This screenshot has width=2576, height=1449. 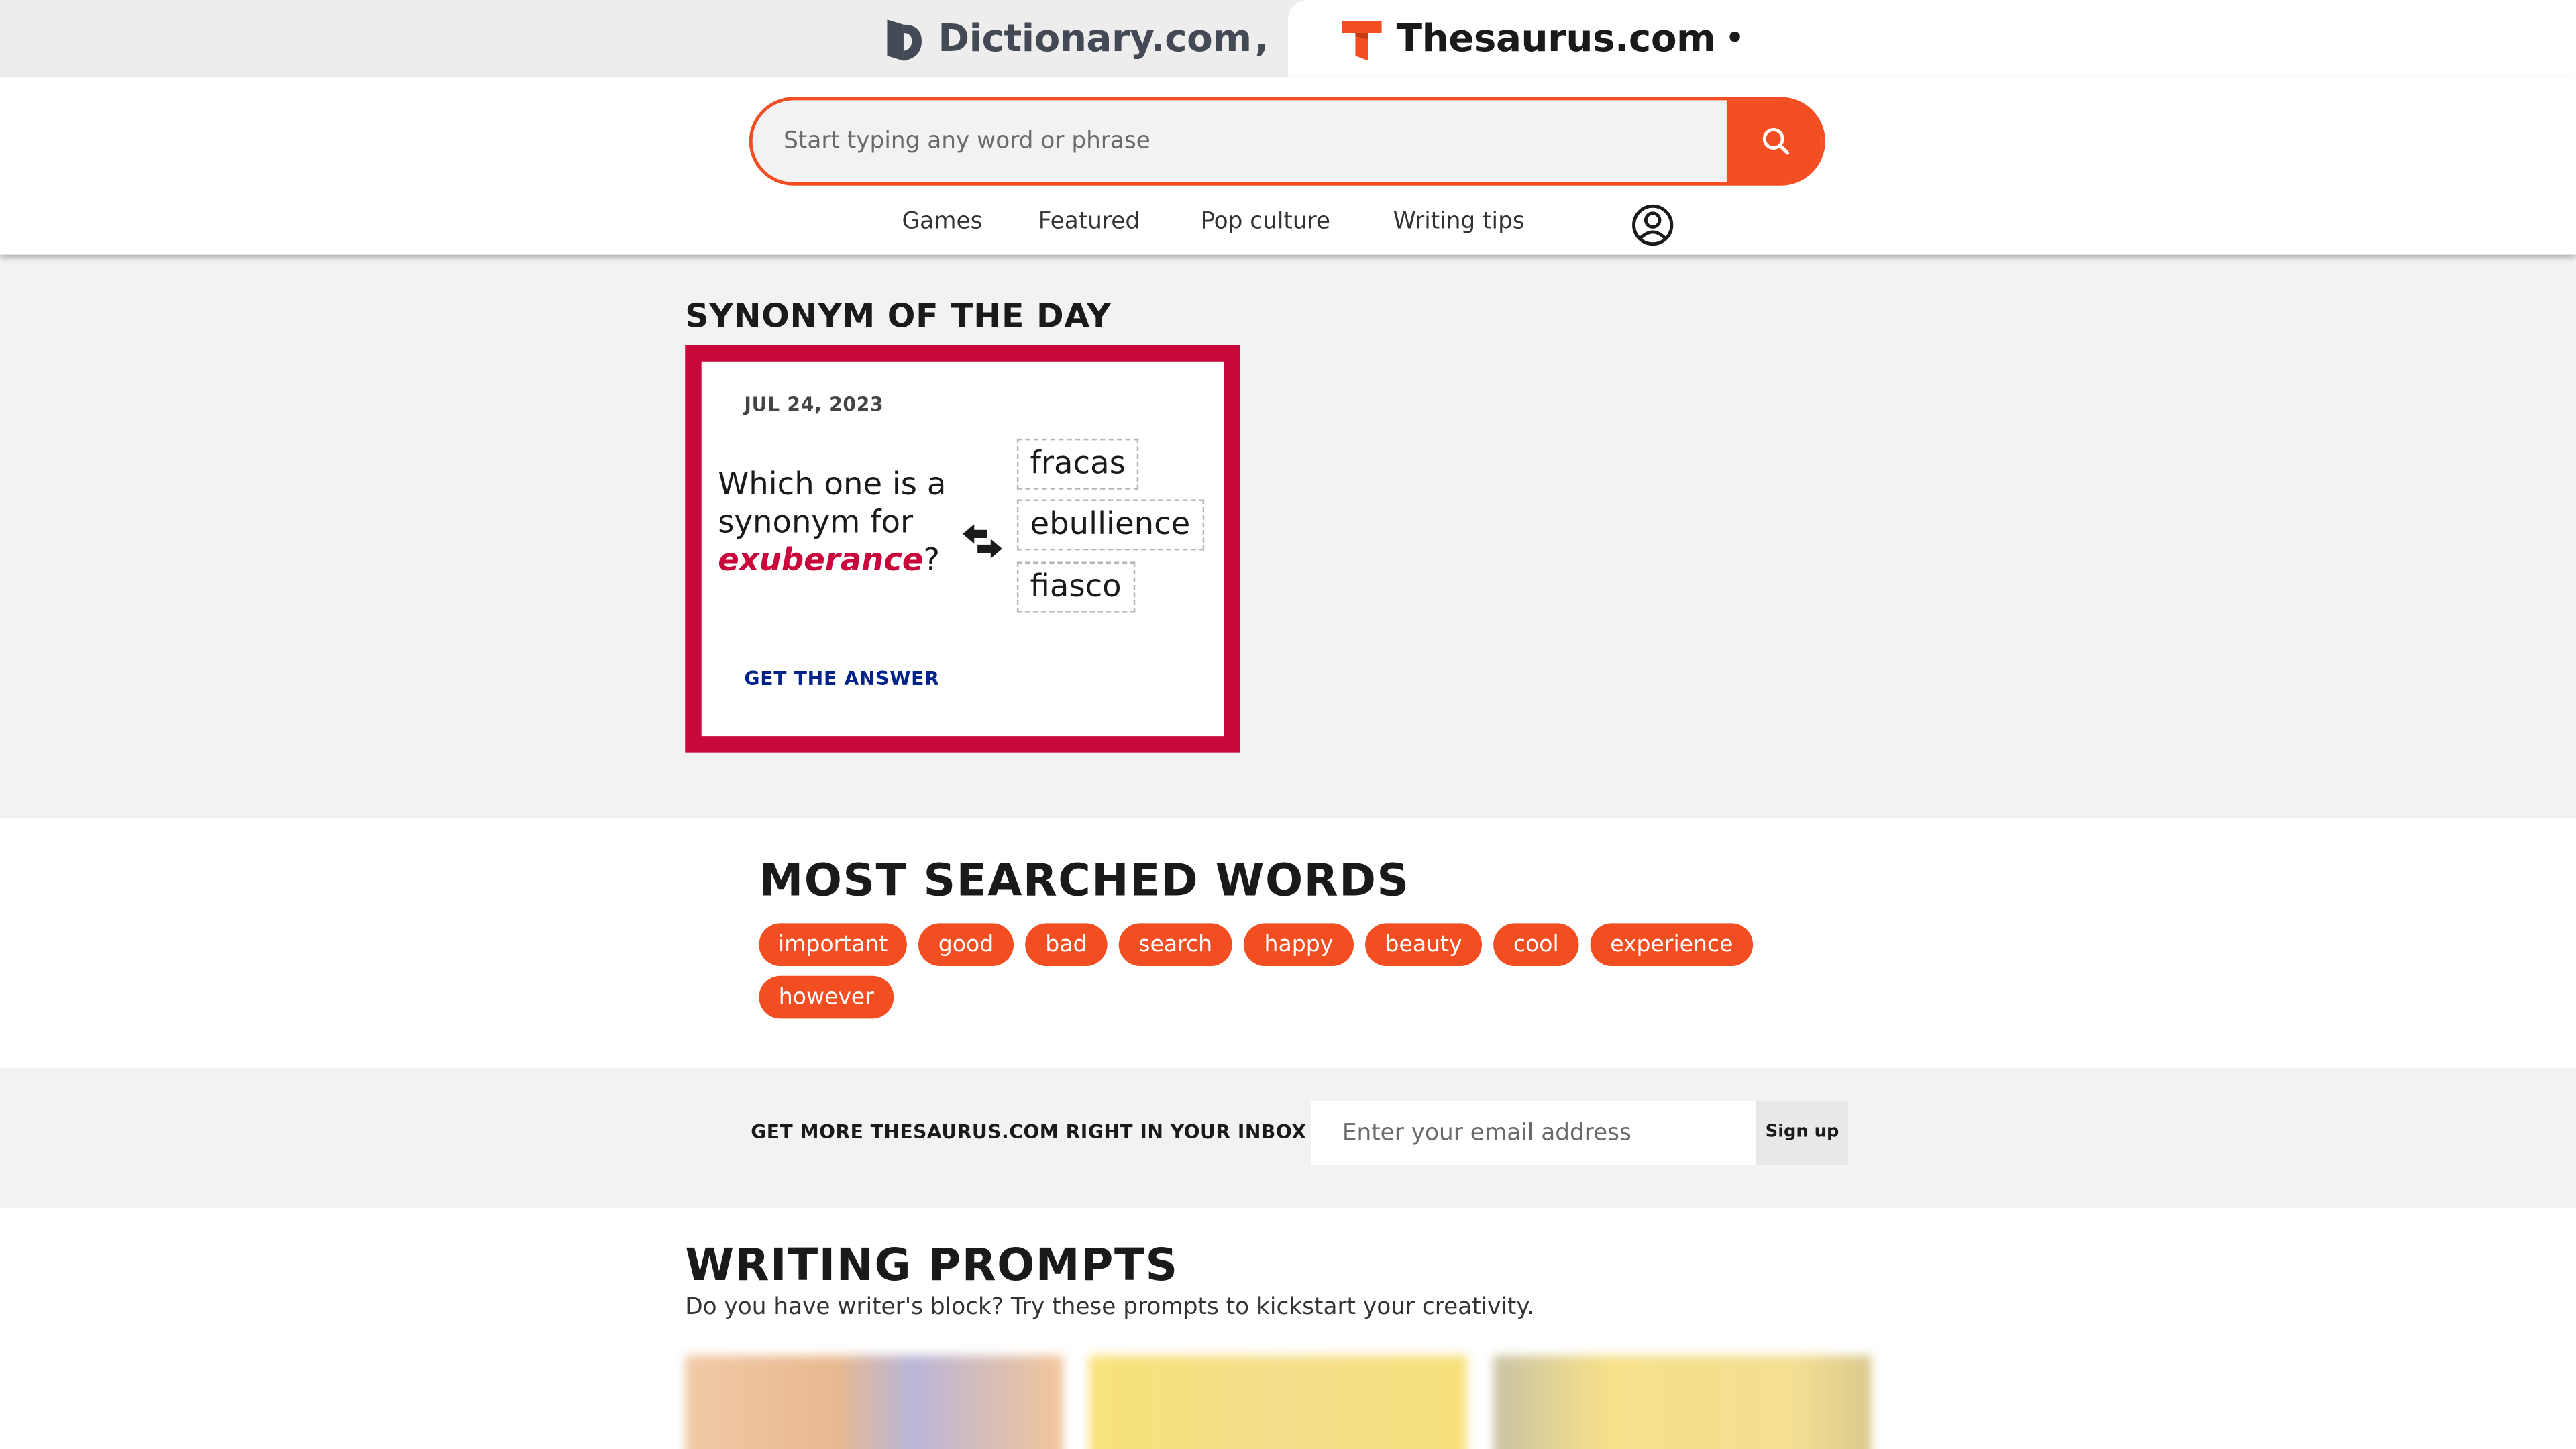 What do you see at coordinates (1066, 945) in the screenshot?
I see `word-tag-bad: bad` at bounding box center [1066, 945].